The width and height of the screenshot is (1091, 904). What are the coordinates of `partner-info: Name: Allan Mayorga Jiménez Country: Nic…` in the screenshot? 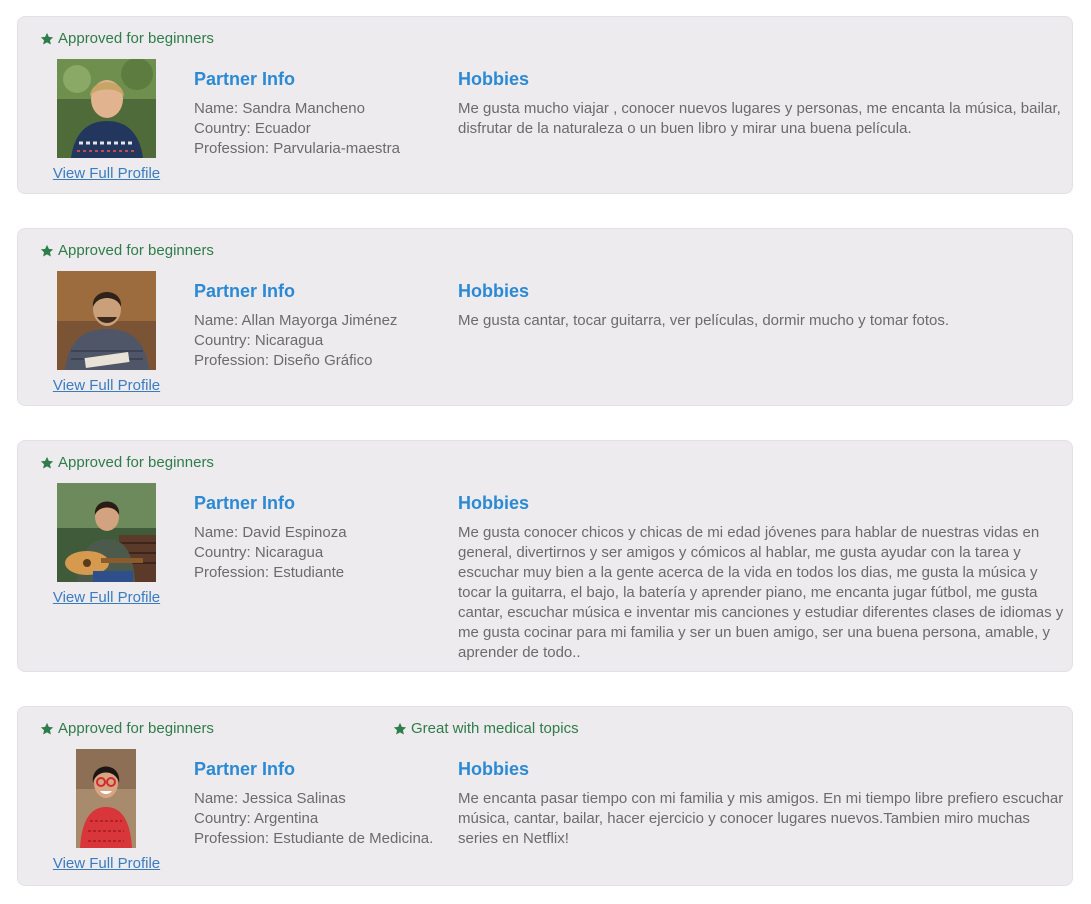 It's located at (295, 341).